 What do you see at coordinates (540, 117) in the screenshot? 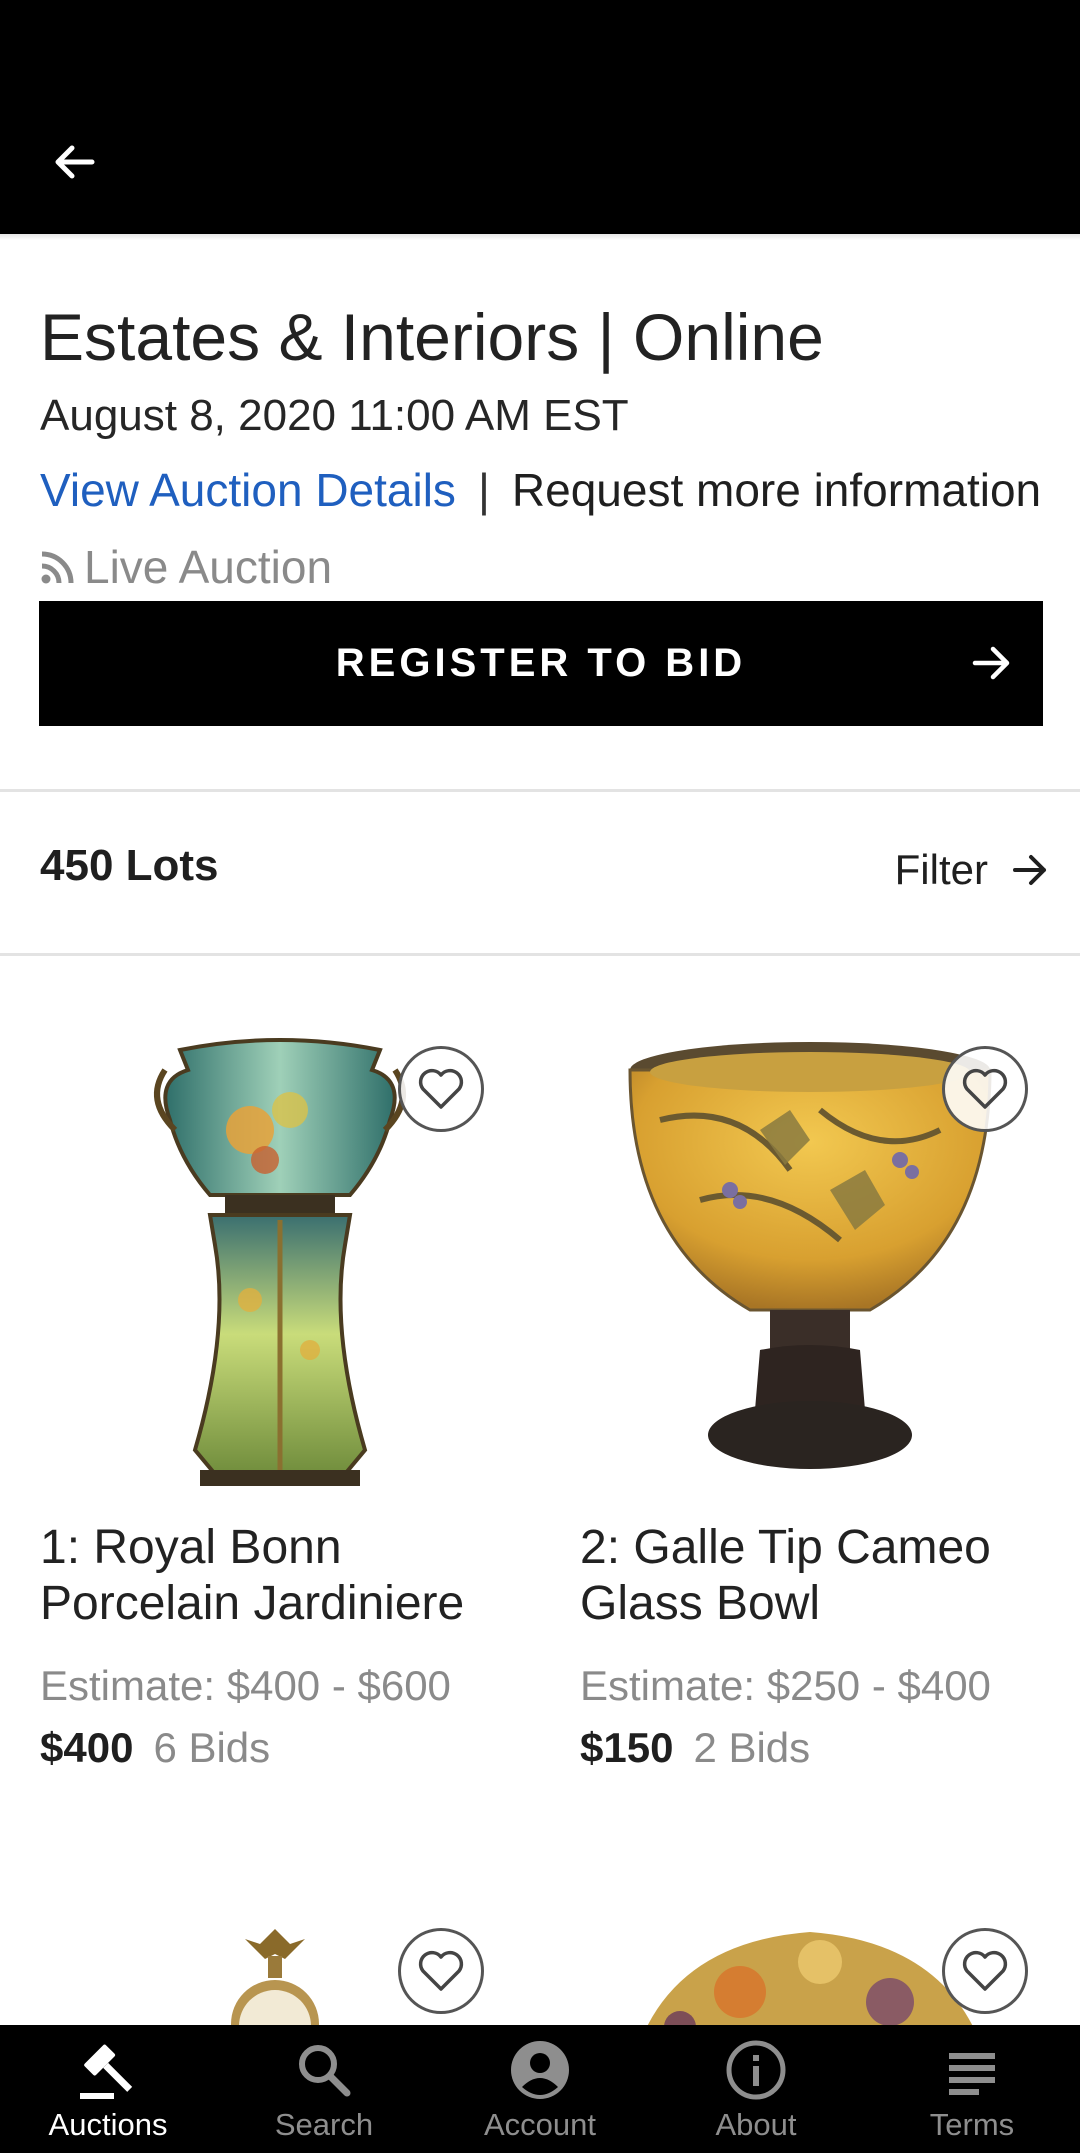
I see `top-app-bar` at bounding box center [540, 117].